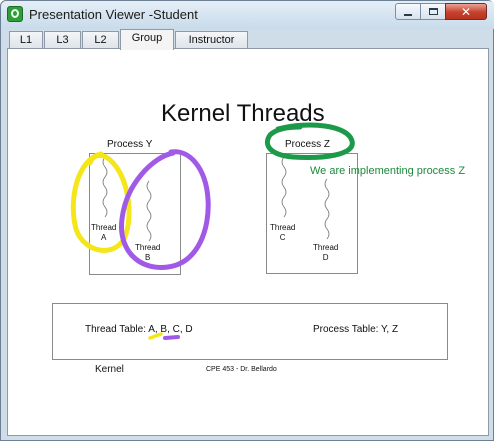 The height and width of the screenshot is (441, 494). I want to click on maximize-icon, so click(433, 11).